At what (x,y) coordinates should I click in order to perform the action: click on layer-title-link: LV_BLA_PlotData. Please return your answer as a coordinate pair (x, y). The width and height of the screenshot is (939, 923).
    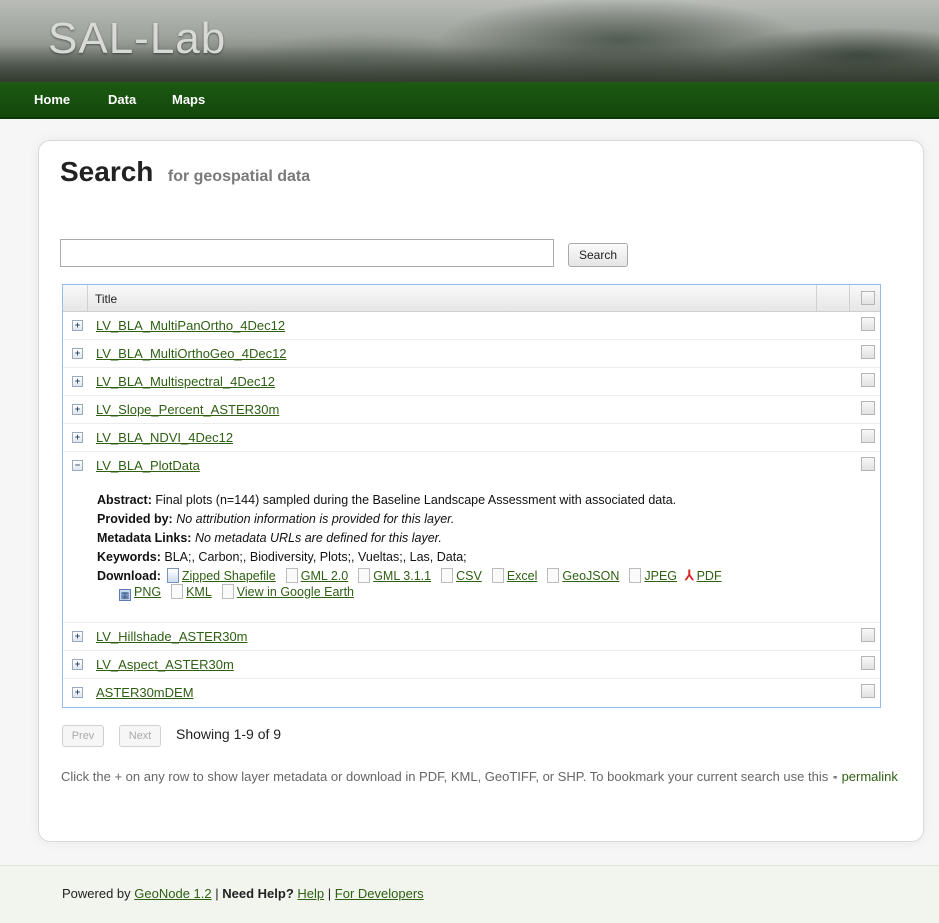
    Looking at the image, I should click on (148, 465).